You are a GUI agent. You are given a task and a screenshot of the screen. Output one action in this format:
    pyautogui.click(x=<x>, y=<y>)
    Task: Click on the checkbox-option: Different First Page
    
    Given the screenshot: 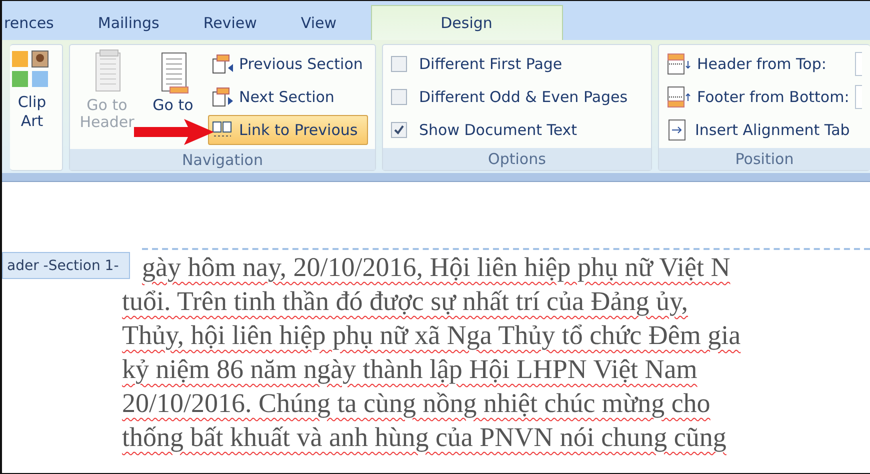 What is the action you would take?
    pyautogui.click(x=517, y=63)
    